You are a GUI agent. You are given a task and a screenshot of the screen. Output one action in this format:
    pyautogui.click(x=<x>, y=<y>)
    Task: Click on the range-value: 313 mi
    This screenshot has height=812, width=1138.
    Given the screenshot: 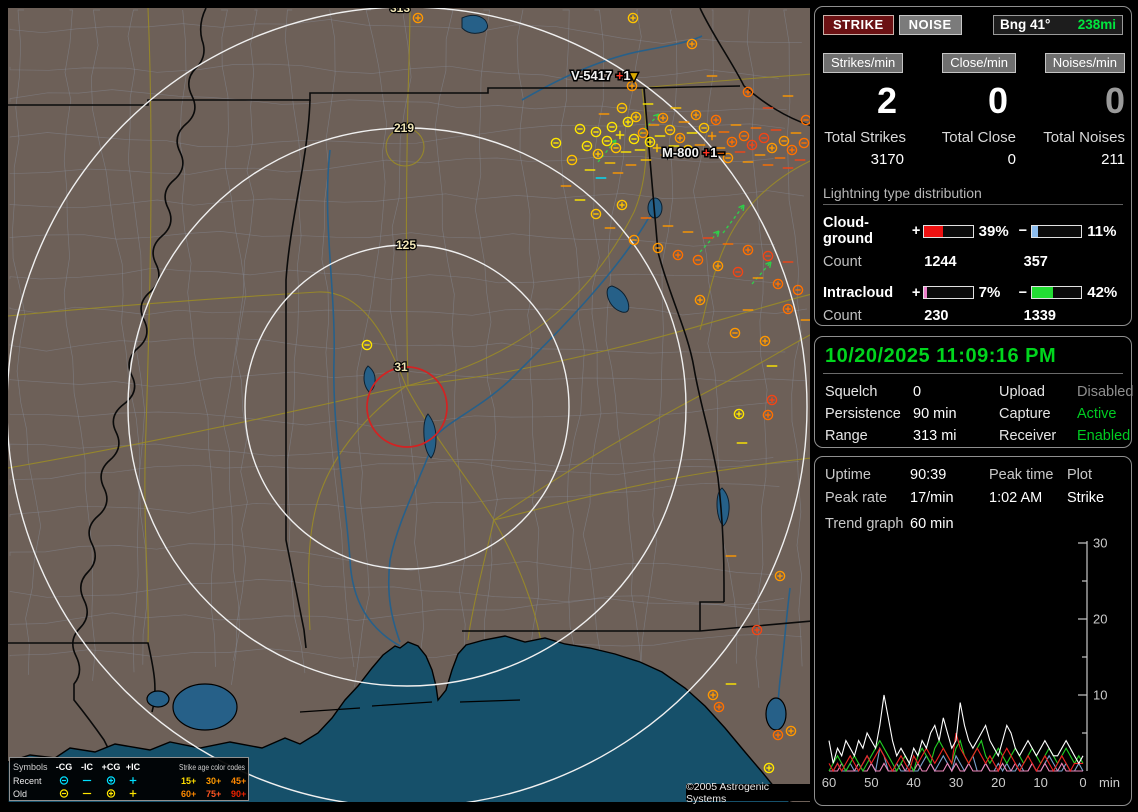 What is the action you would take?
    pyautogui.click(x=935, y=436)
    